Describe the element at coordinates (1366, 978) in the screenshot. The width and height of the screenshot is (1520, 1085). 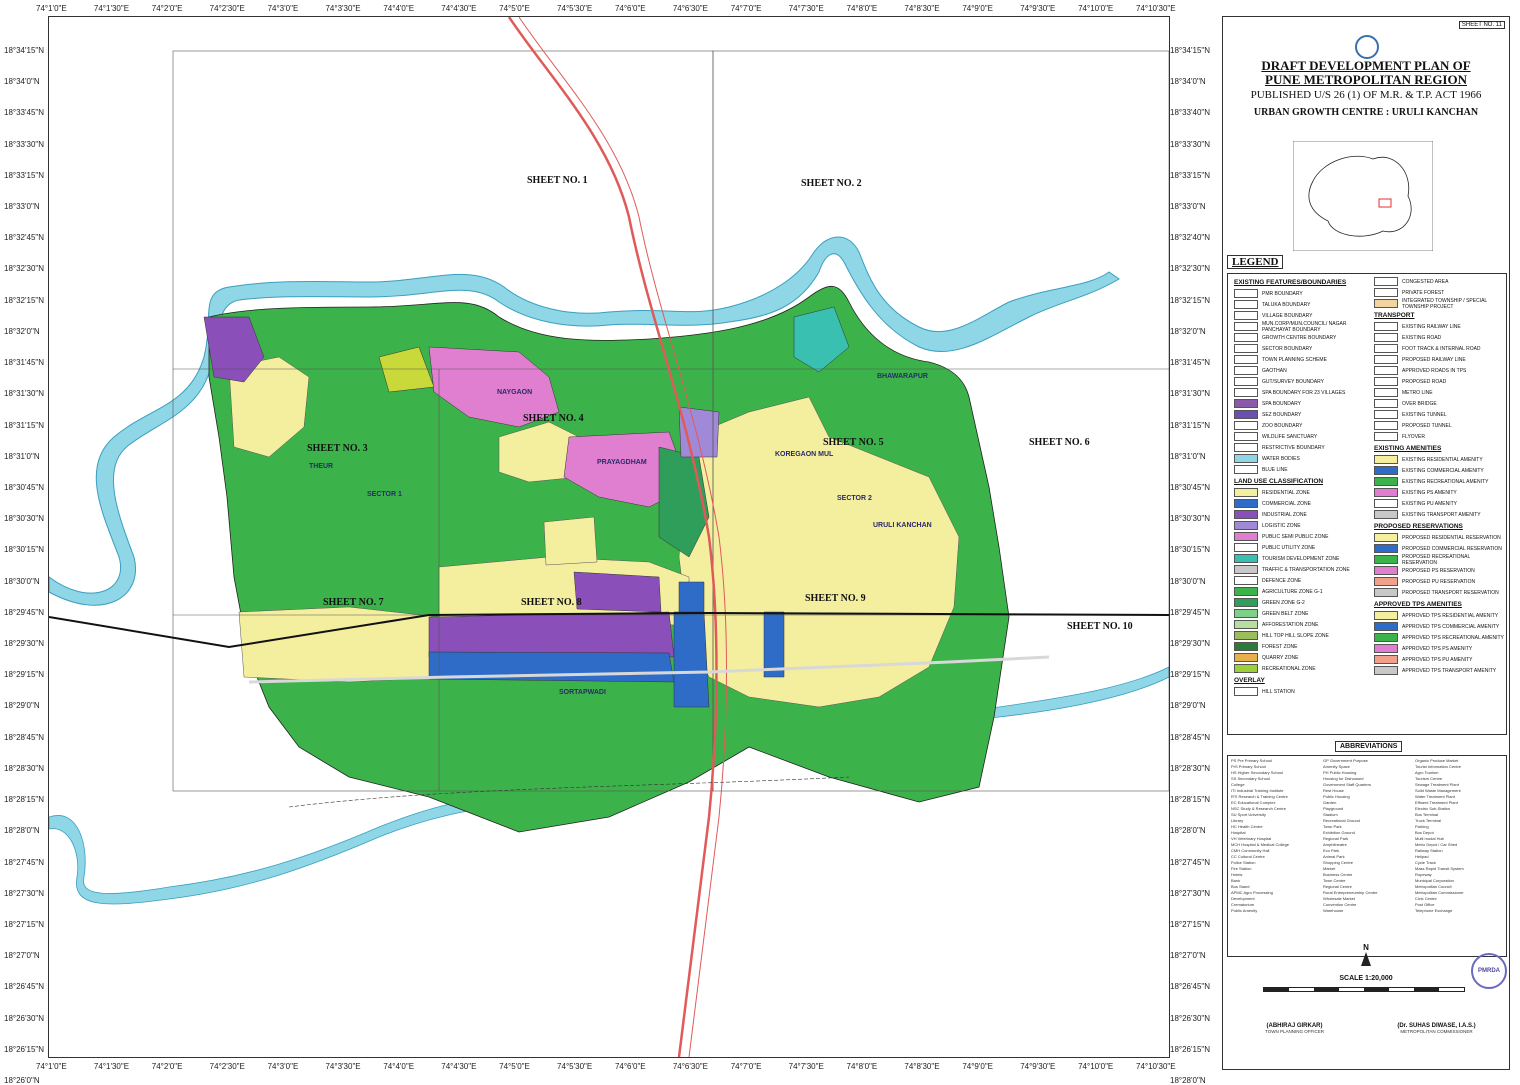
I see `scale-label: SCALE 1:20,000` at that location.